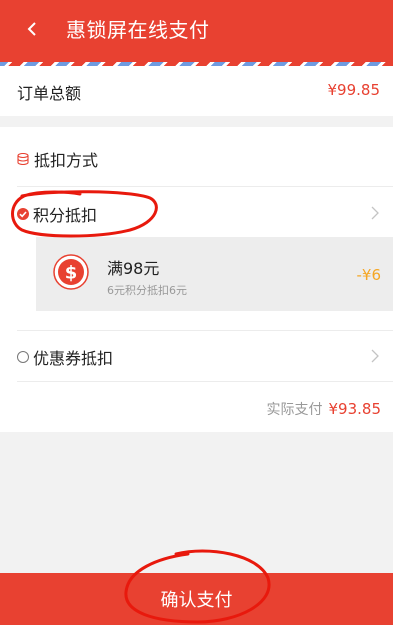 This screenshot has height=625, width=393. I want to click on actual-payment-label: 实际支付, so click(294, 410).